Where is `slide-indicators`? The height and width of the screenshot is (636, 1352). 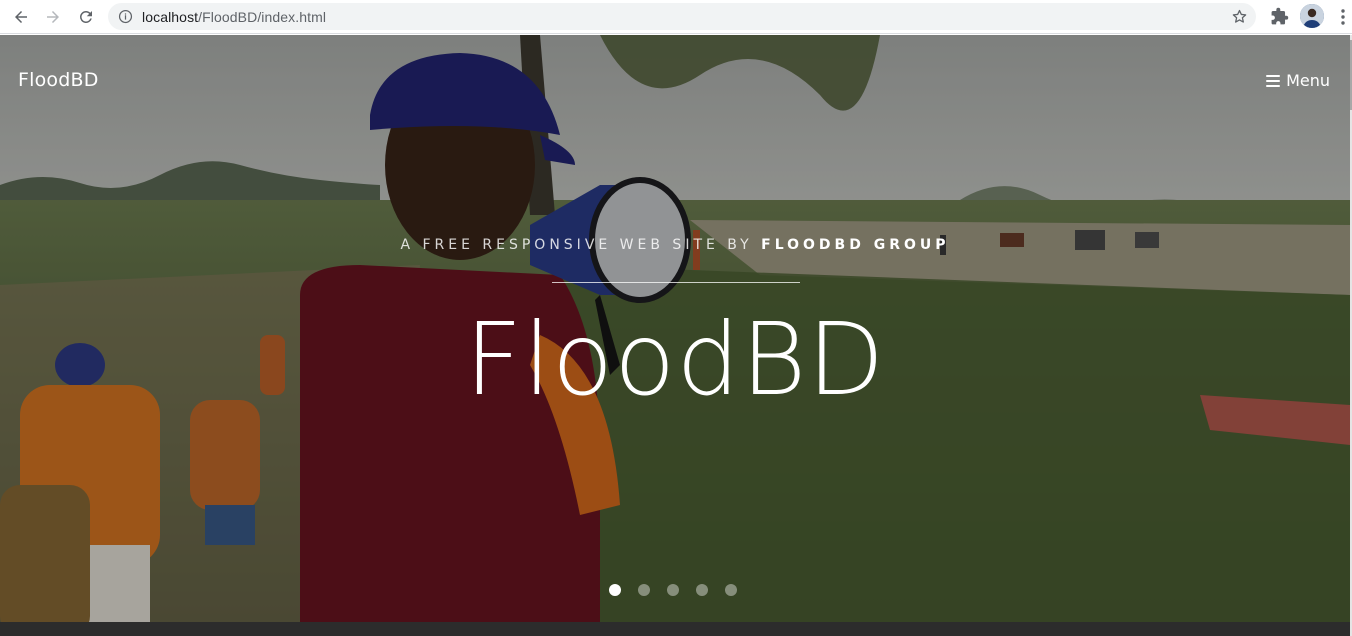 slide-indicators is located at coordinates (673, 590).